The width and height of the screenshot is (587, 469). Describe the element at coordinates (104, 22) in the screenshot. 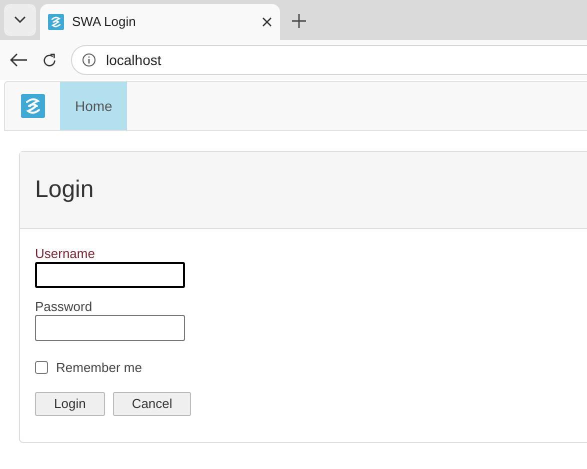

I see `tab-title: SWA Login` at that location.